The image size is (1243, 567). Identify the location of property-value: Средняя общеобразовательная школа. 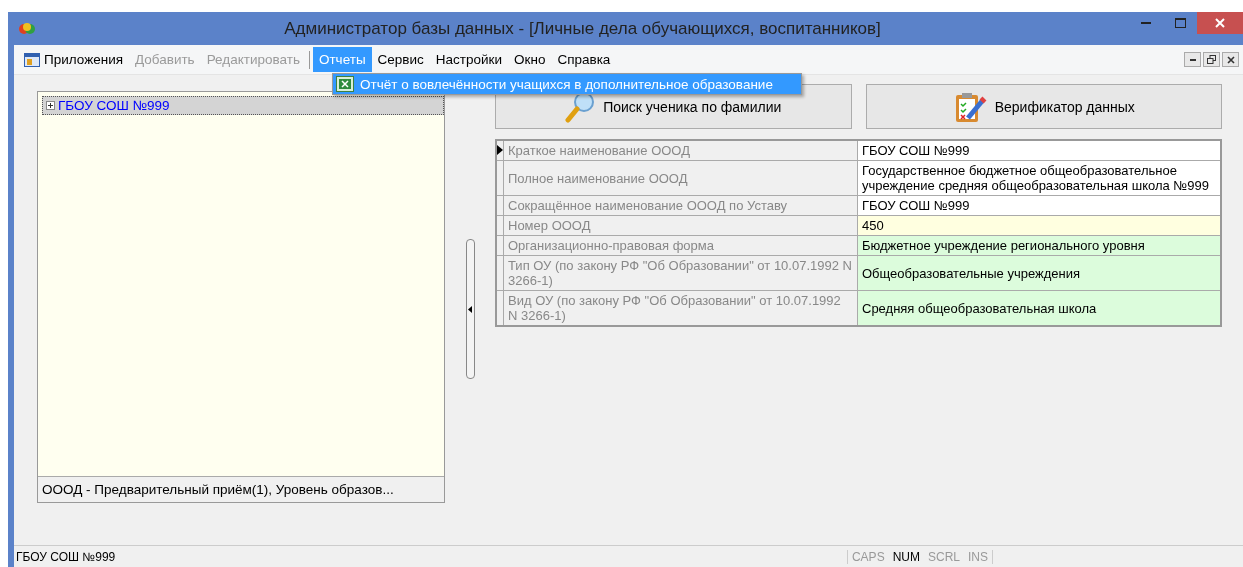
(1039, 308).